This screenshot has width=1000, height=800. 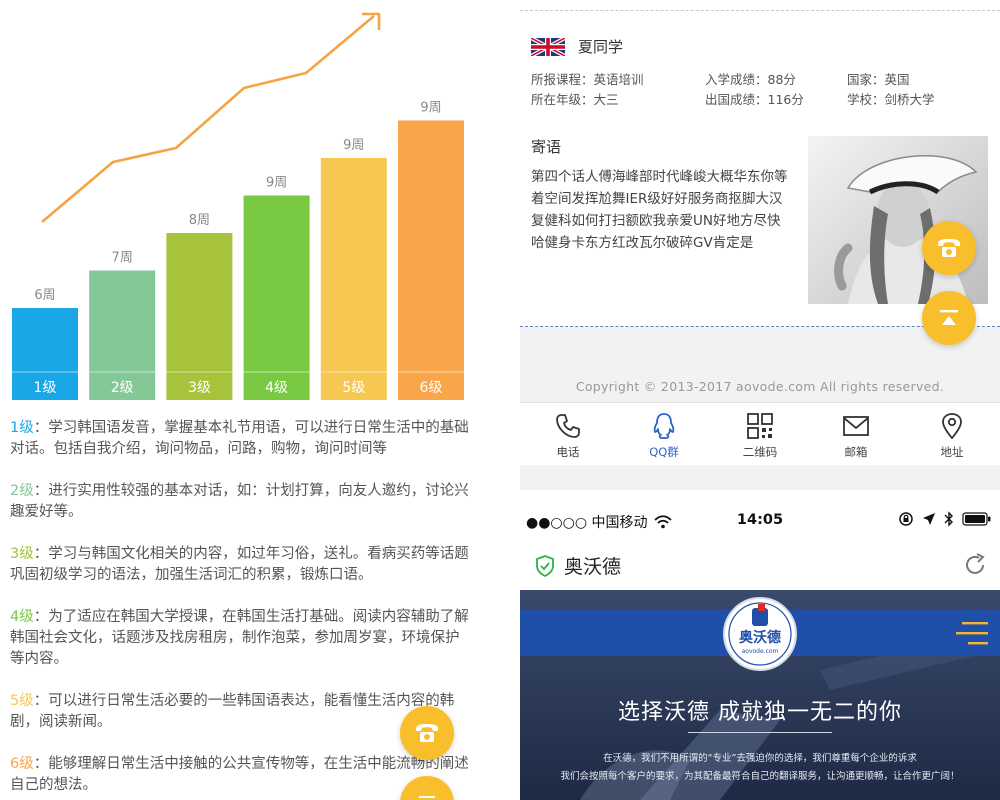 I want to click on trend-arrowhead, so click(x=371, y=21).